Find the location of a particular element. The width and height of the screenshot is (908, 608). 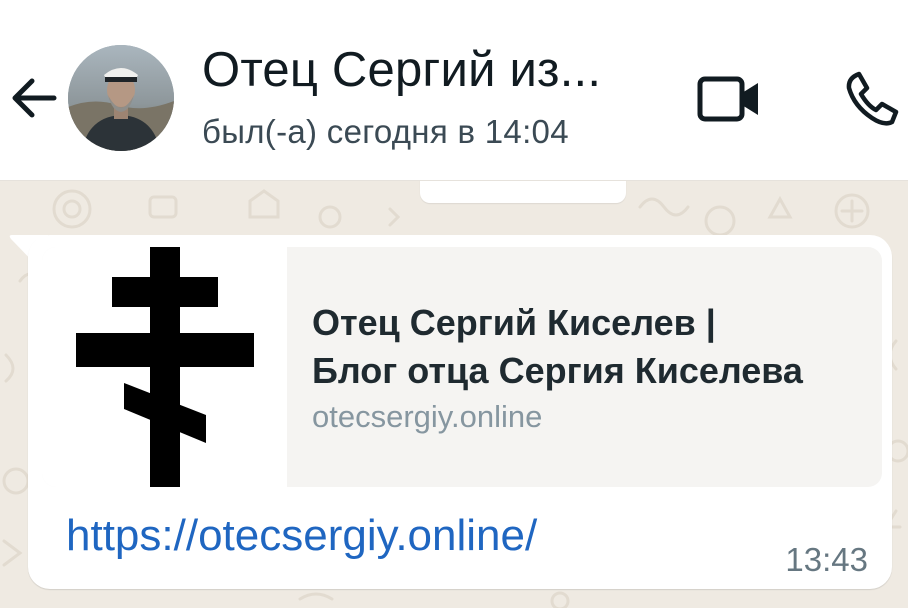

arrow-left-icon is located at coordinates (34, 98).